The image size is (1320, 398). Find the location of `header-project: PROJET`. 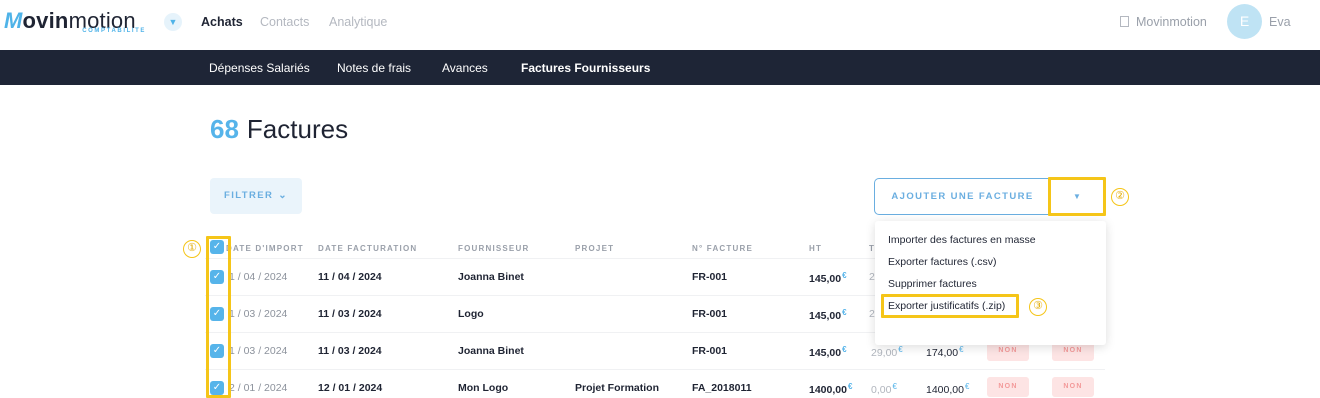

header-project: PROJET is located at coordinates (594, 248).